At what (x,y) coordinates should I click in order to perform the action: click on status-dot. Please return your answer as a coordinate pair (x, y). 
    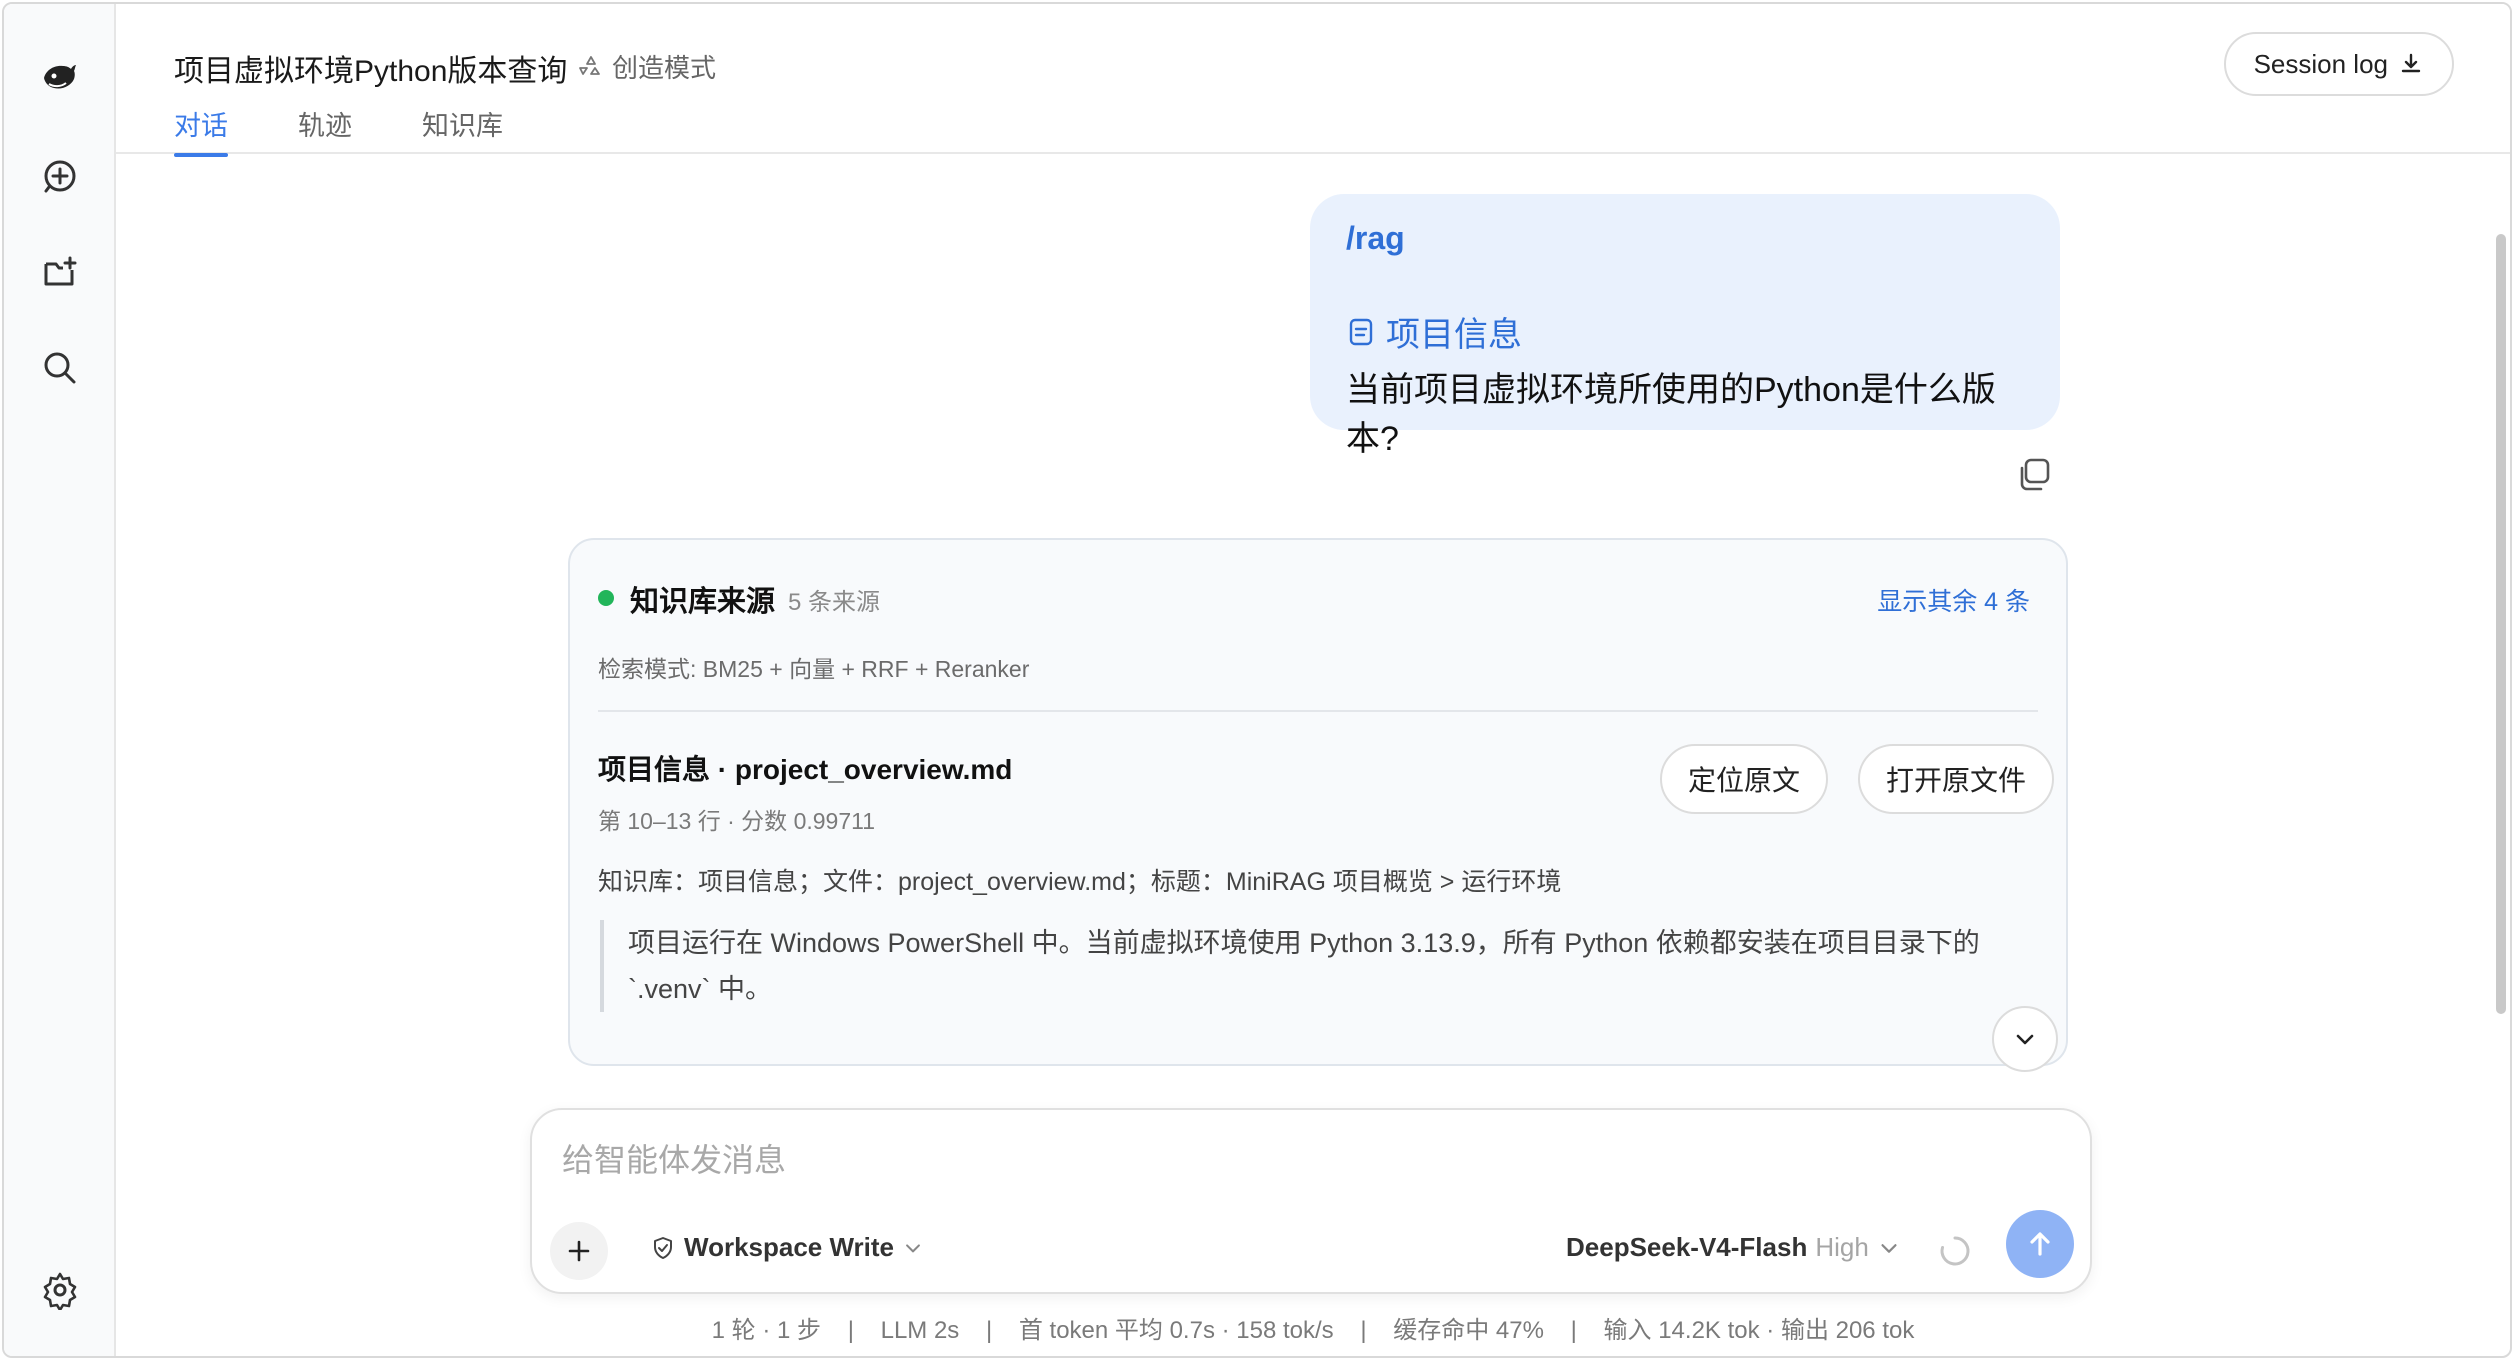
    Looking at the image, I should click on (606, 598).